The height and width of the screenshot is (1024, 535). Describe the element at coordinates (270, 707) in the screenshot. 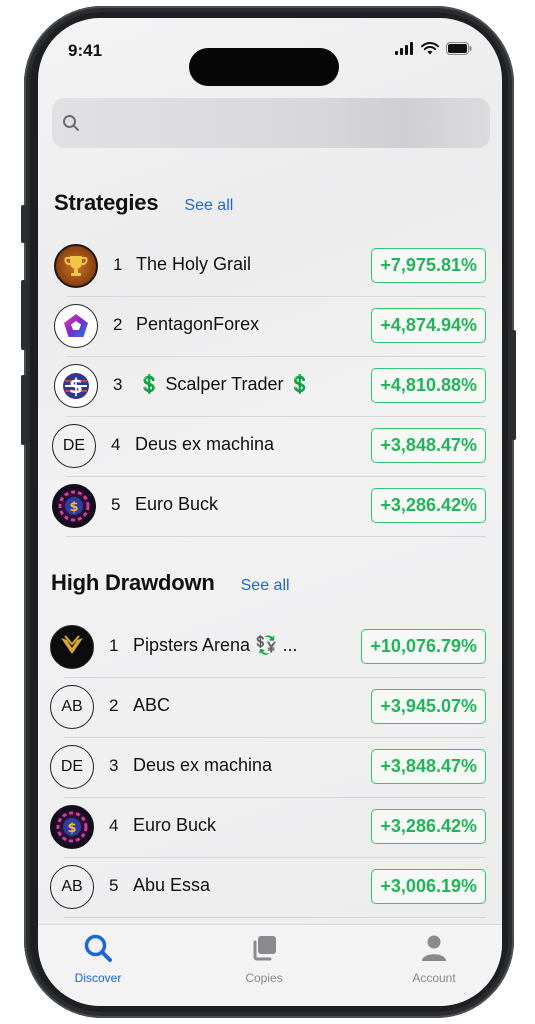

I see `strategy-row: AB 2 ABC +3,945.07%` at that location.